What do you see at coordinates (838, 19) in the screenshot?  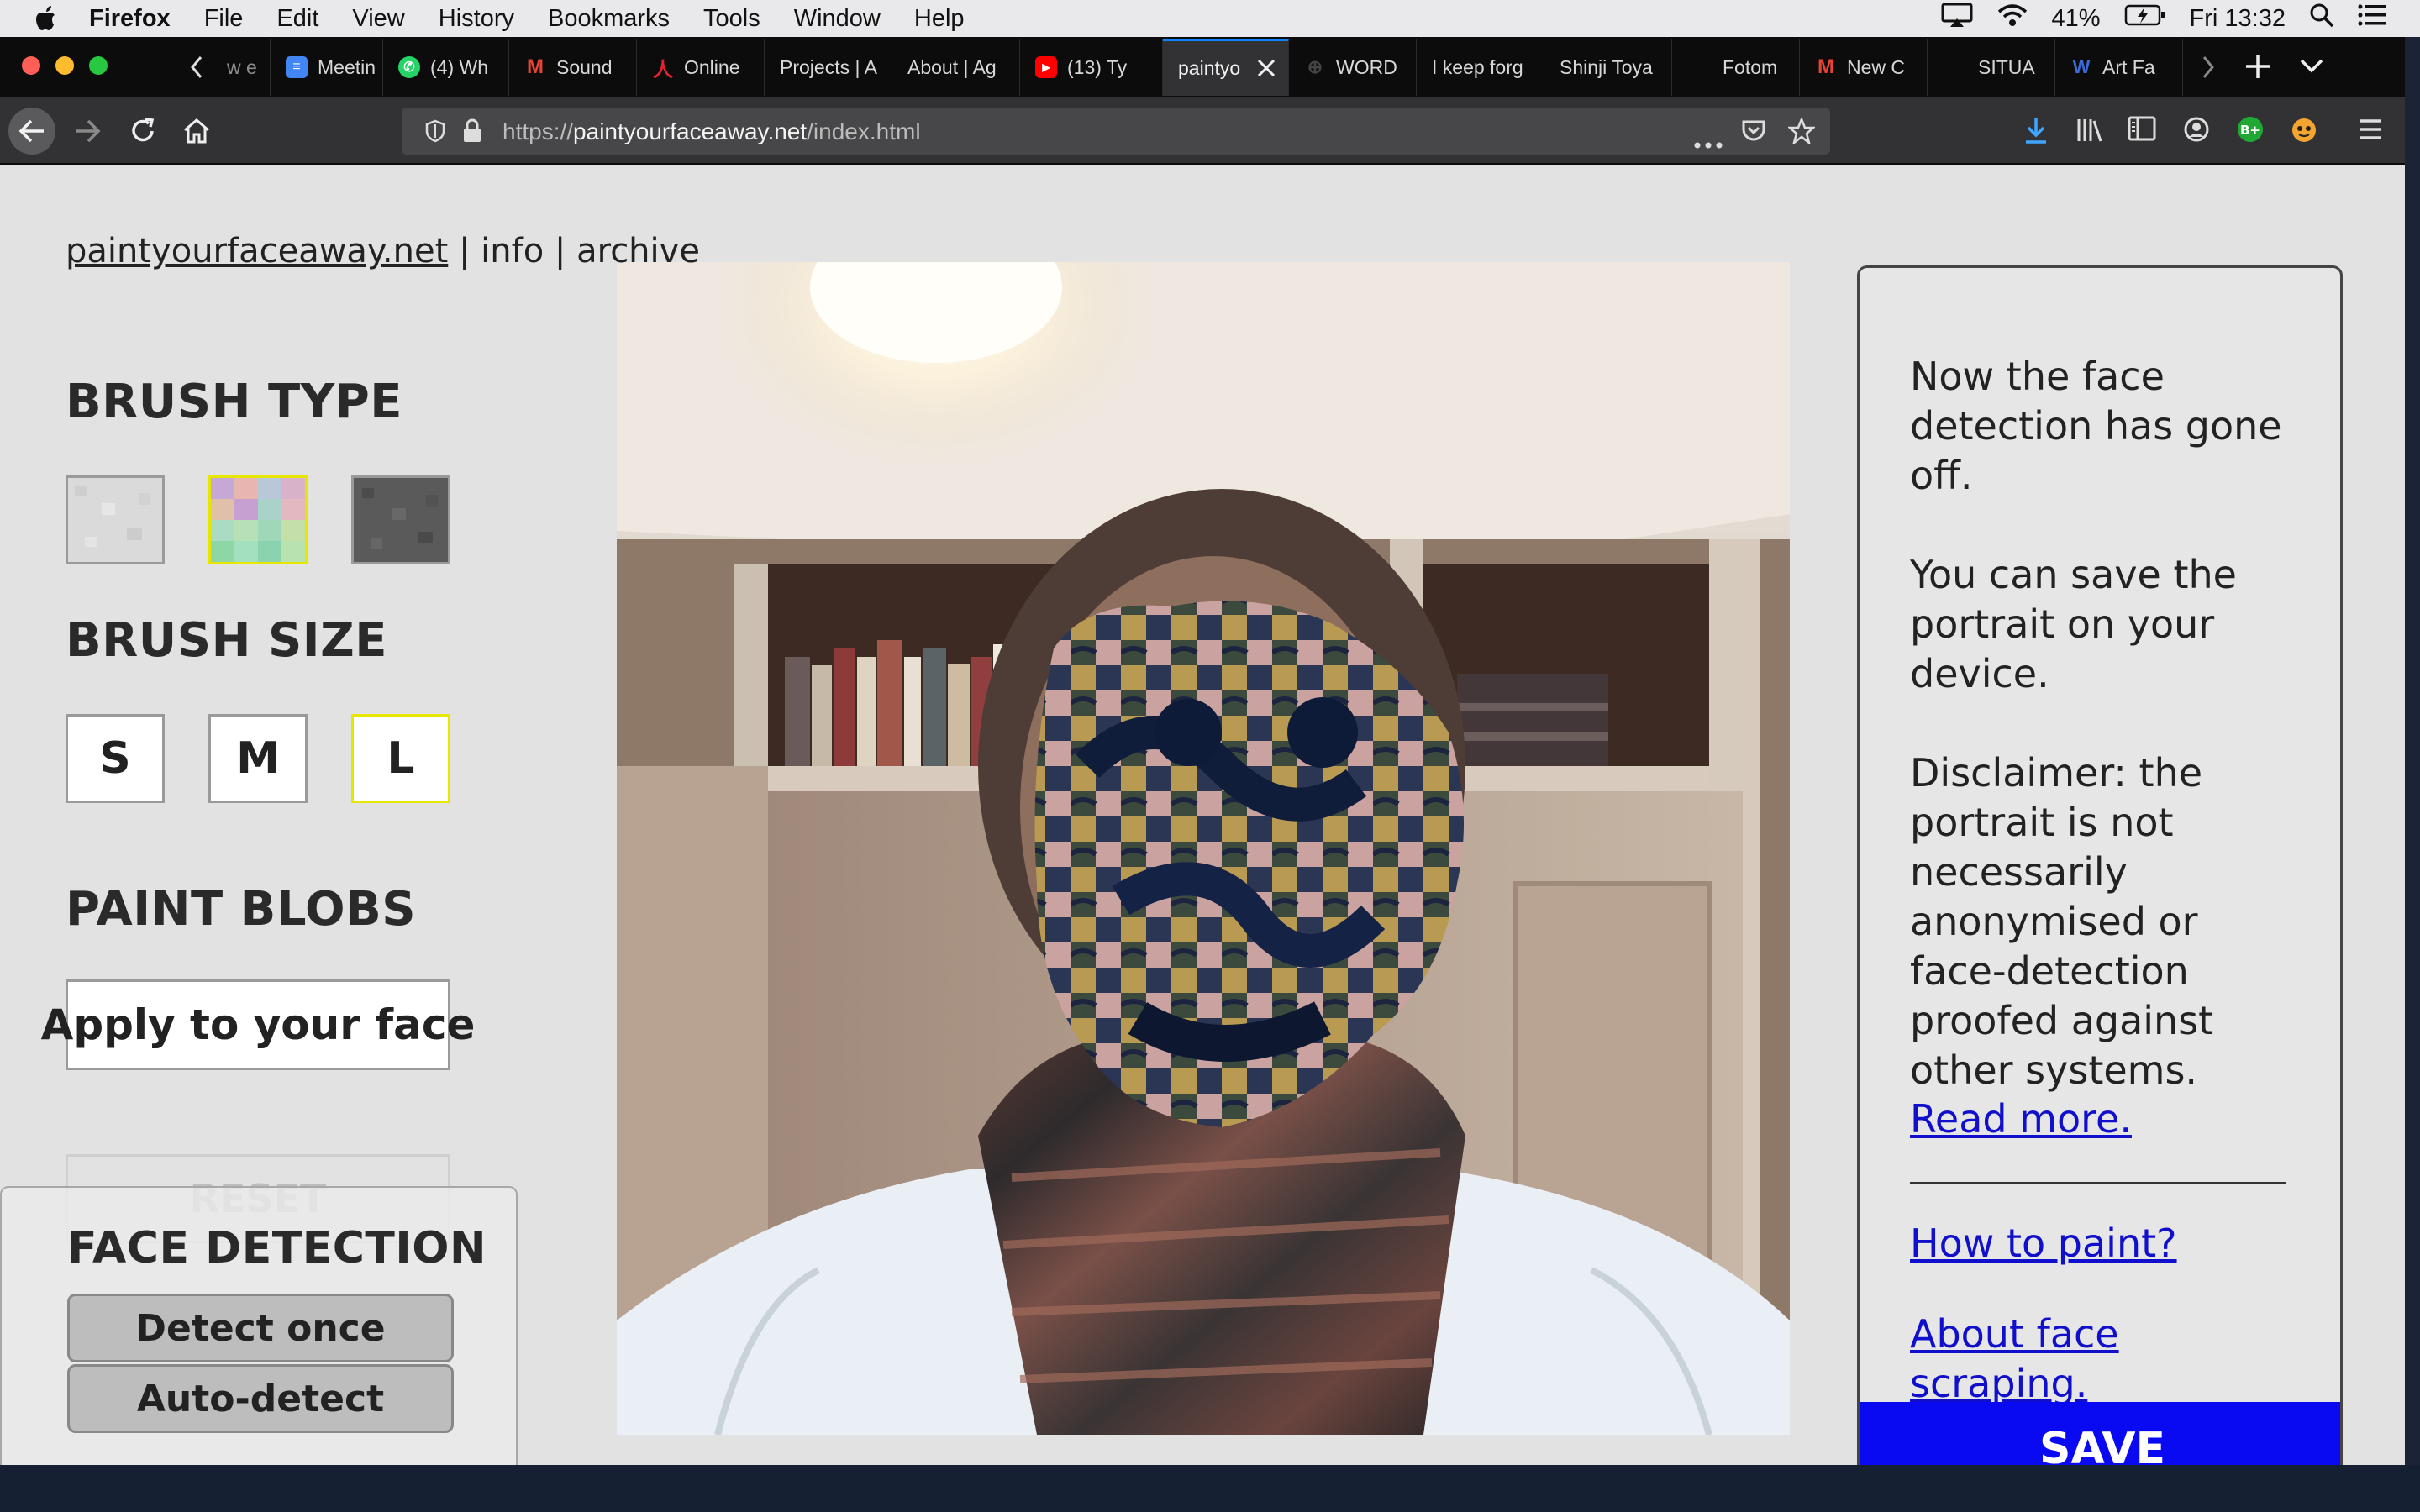 I see `menu-window: Window` at bounding box center [838, 19].